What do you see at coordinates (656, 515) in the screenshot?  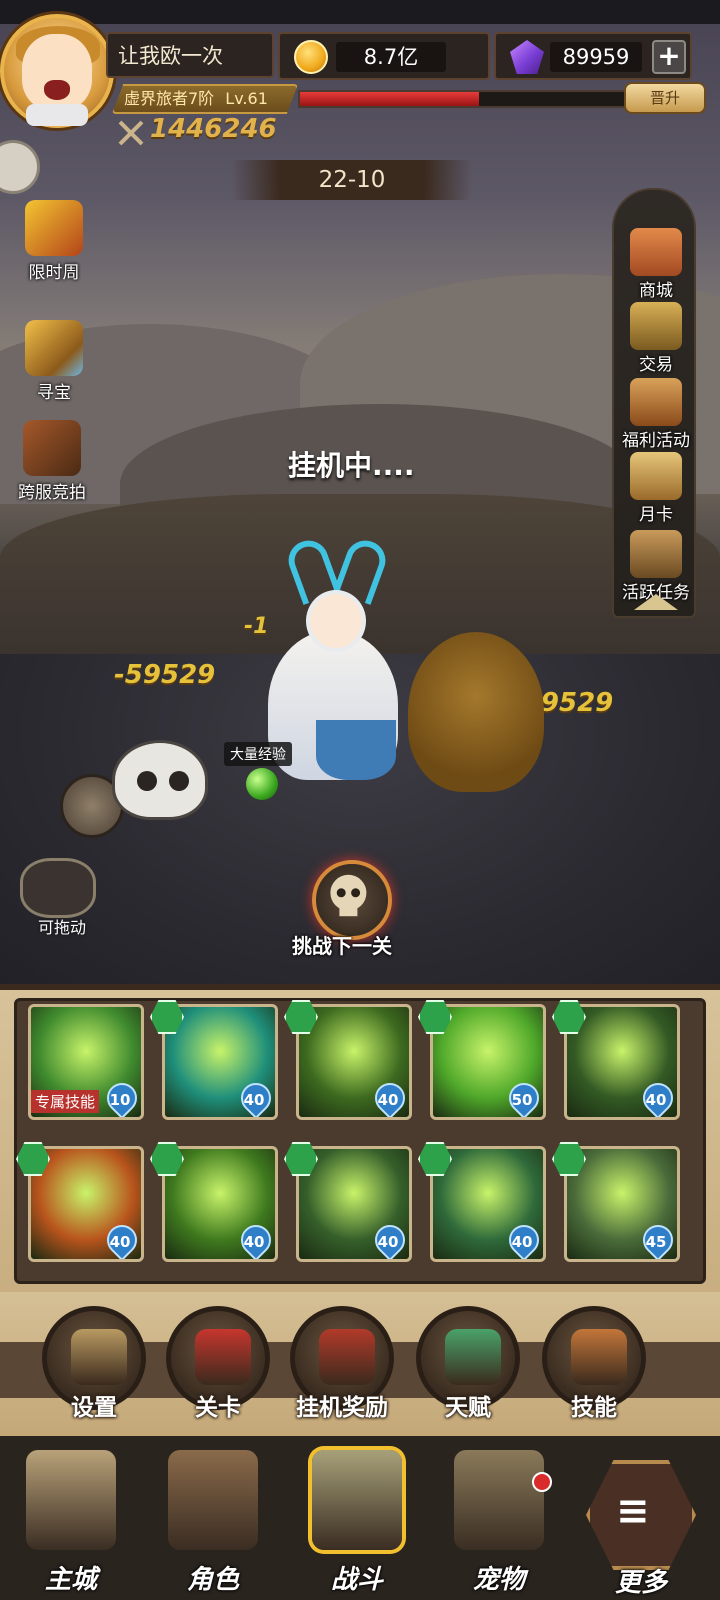 I see `monthly-card-label: 月卡` at bounding box center [656, 515].